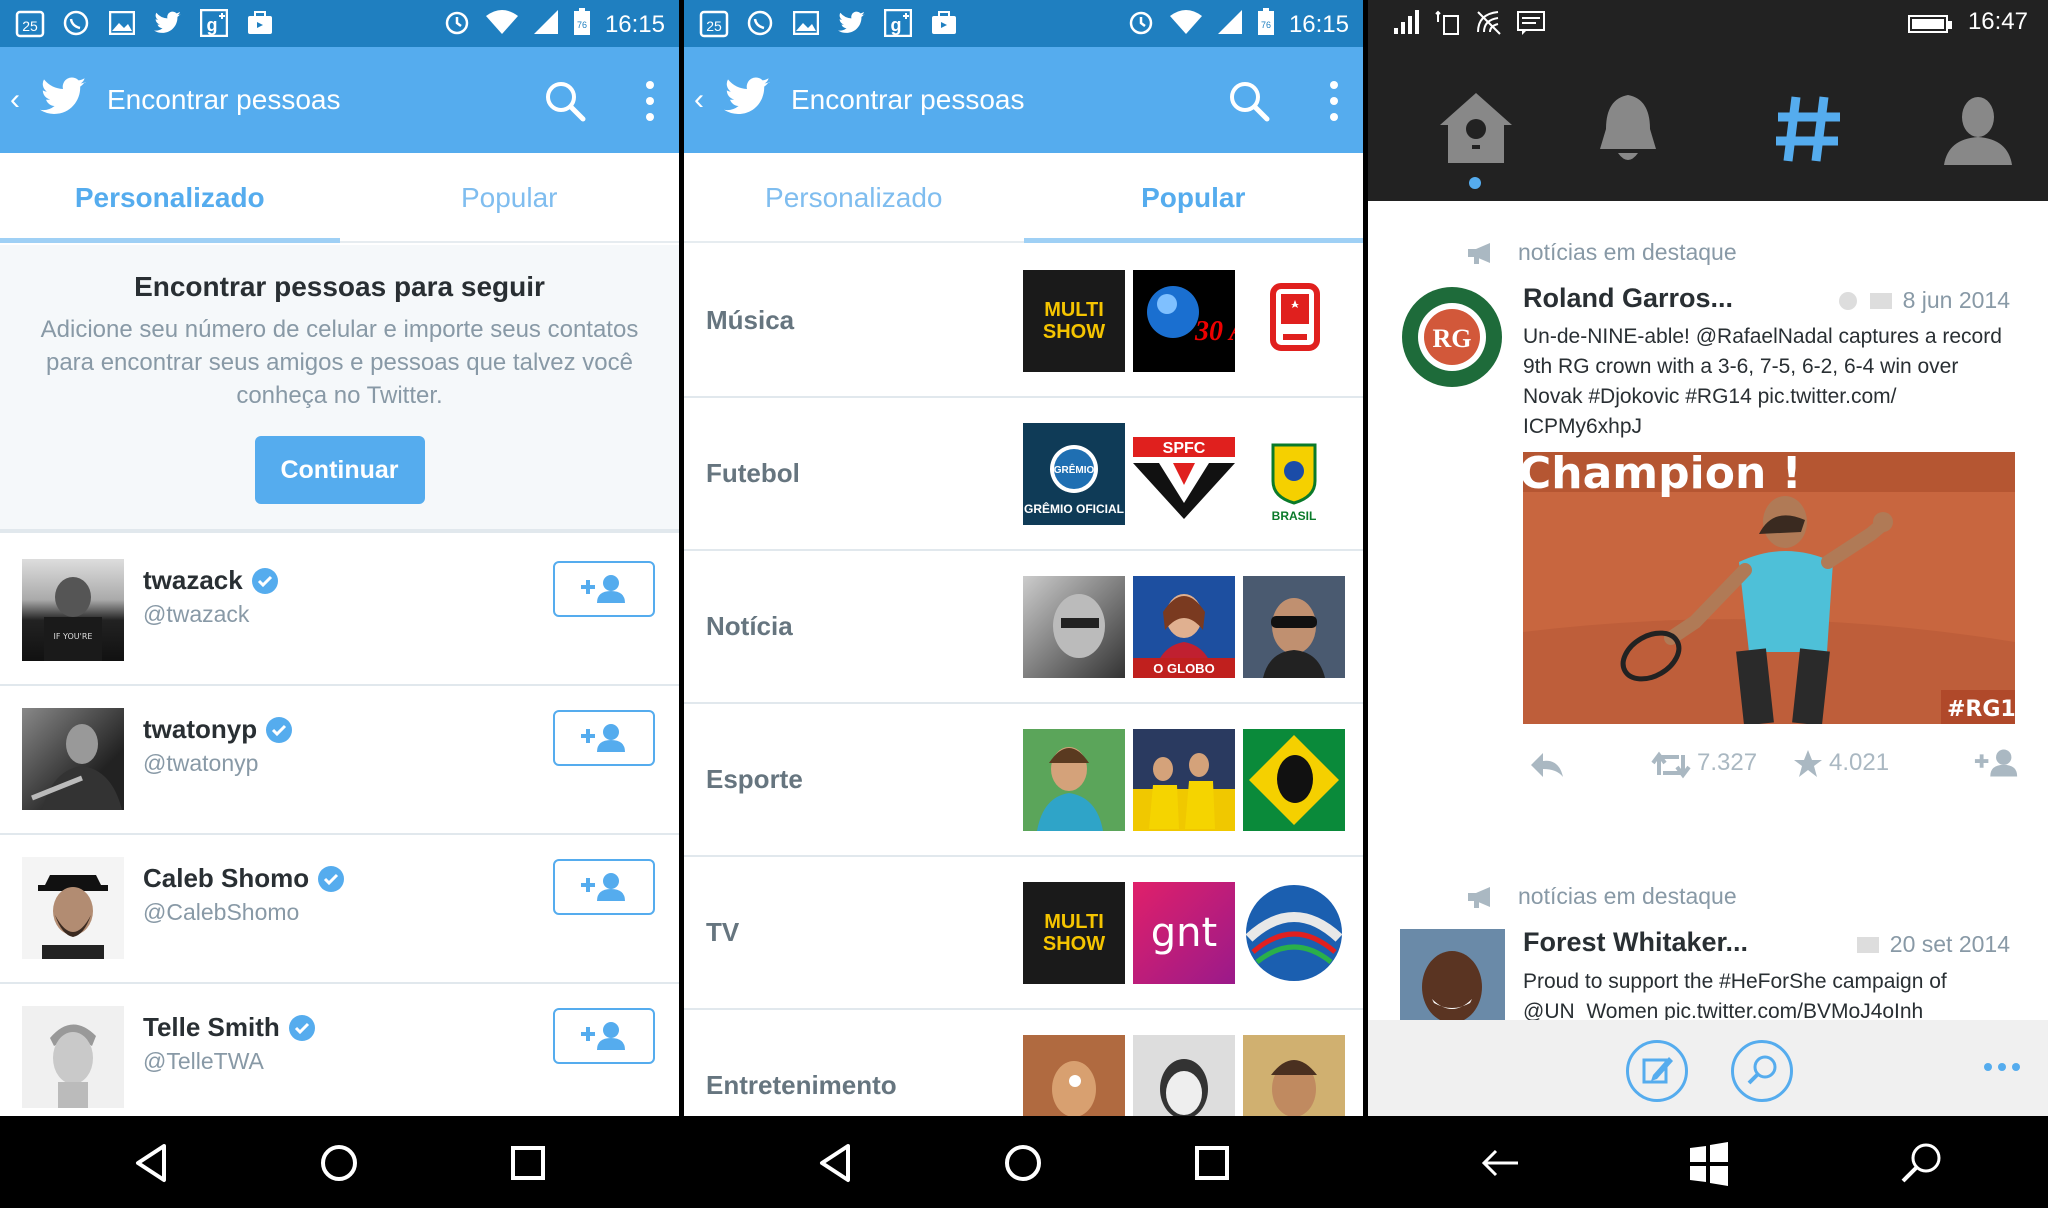  I want to click on page-title: Encontrar pessoas, so click(908, 99).